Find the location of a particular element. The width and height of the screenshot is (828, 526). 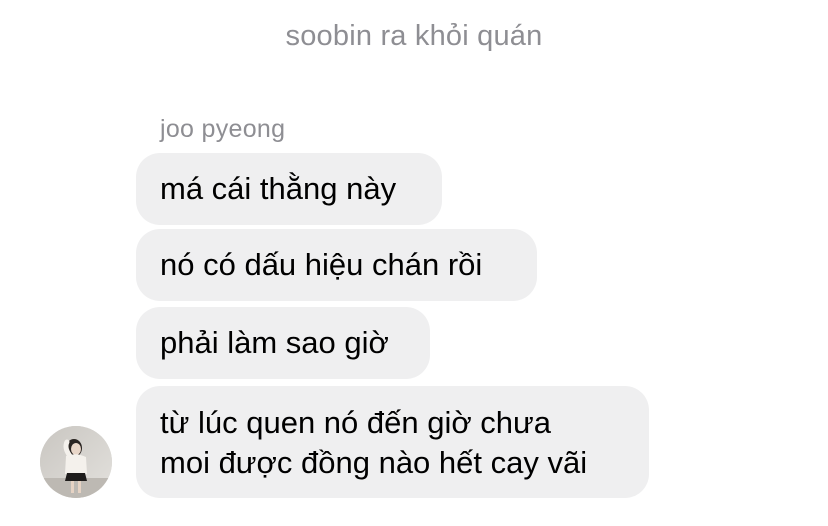

message-bubble: nó có dấu hiệu chán rồi is located at coordinates (336, 265).